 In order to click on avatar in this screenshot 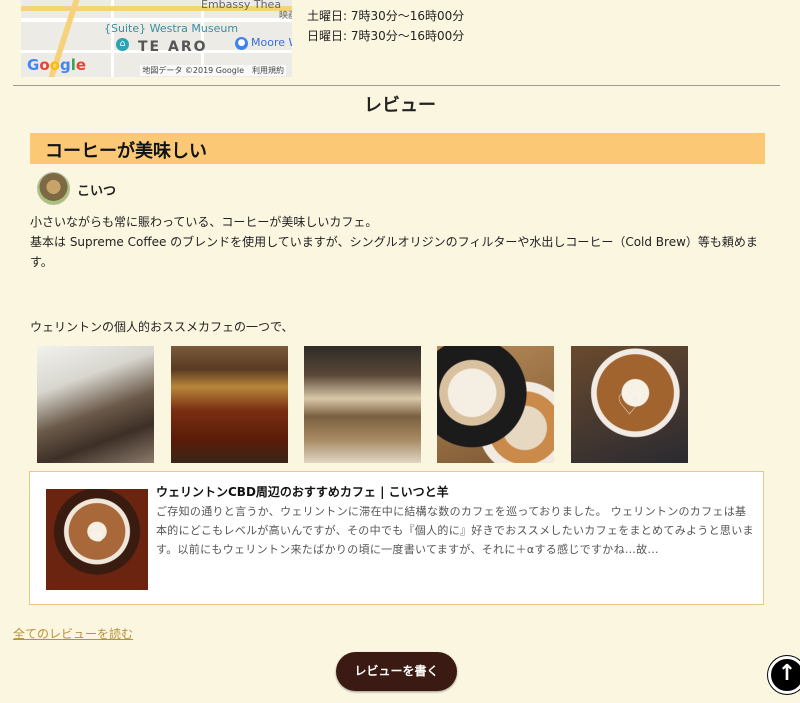, I will do `click(53, 188)`.